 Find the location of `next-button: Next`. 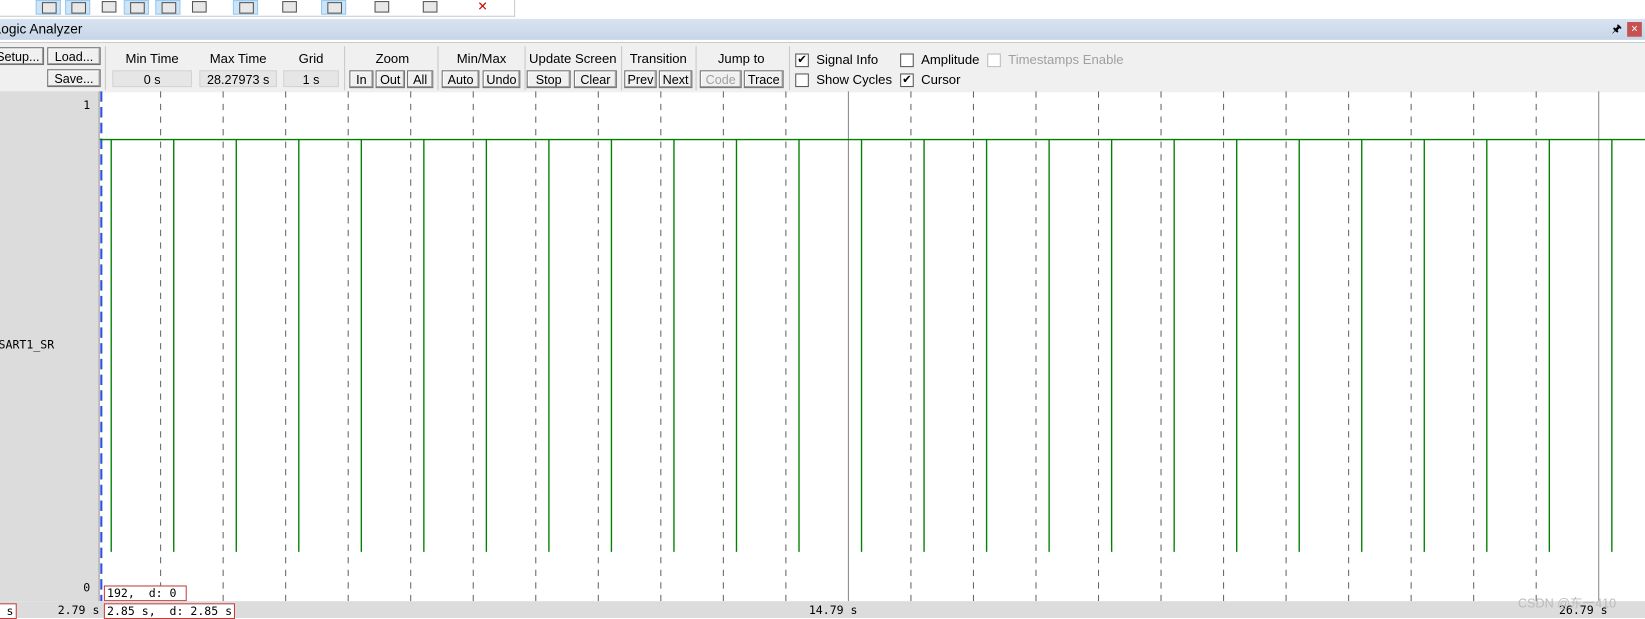

next-button: Next is located at coordinates (675, 79).